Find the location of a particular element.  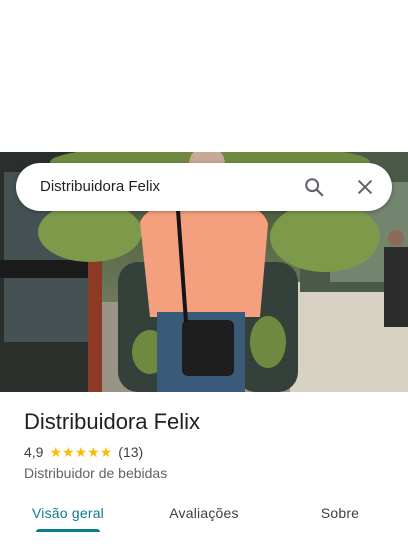

tab-about: Sobre is located at coordinates (340, 514).